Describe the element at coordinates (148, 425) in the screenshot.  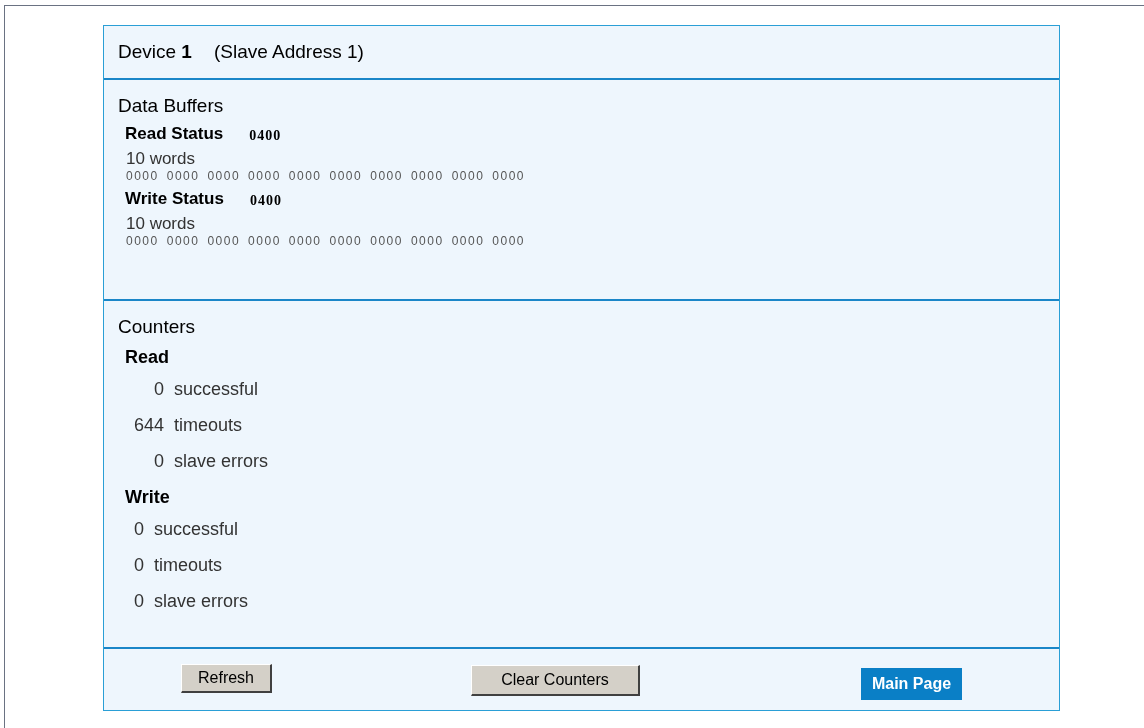
I see `counter-value: 644` at that location.